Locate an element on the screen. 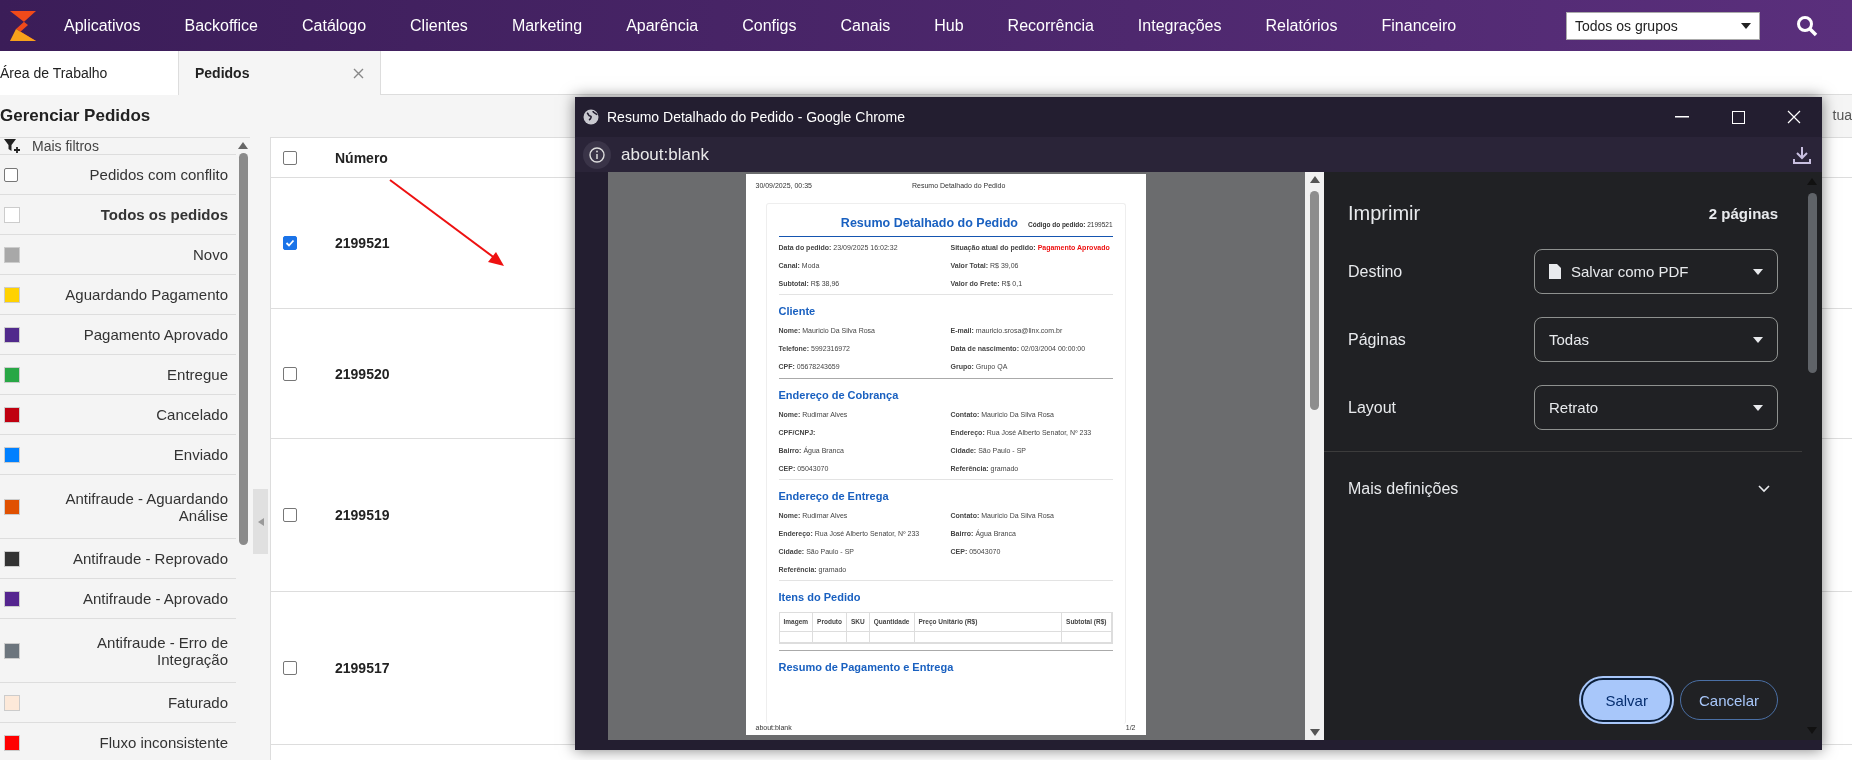  order-number: 2199517 is located at coordinates (362, 668).